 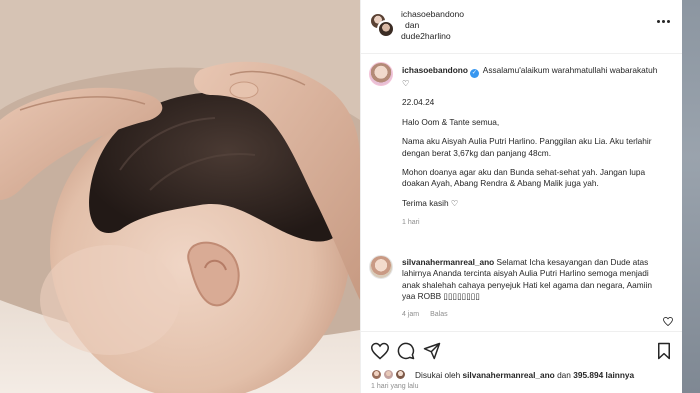 I want to click on likes-conjunction: dan, so click(x=564, y=375).